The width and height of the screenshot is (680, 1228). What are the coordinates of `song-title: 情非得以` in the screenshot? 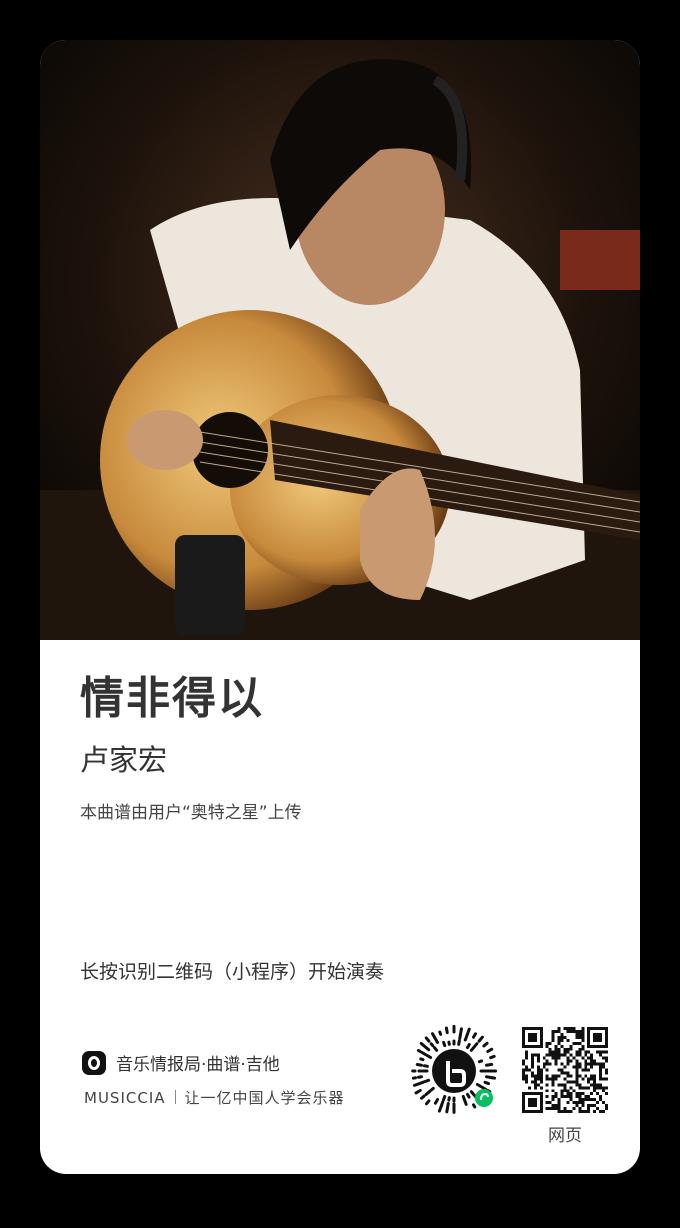 It's located at (172, 698).